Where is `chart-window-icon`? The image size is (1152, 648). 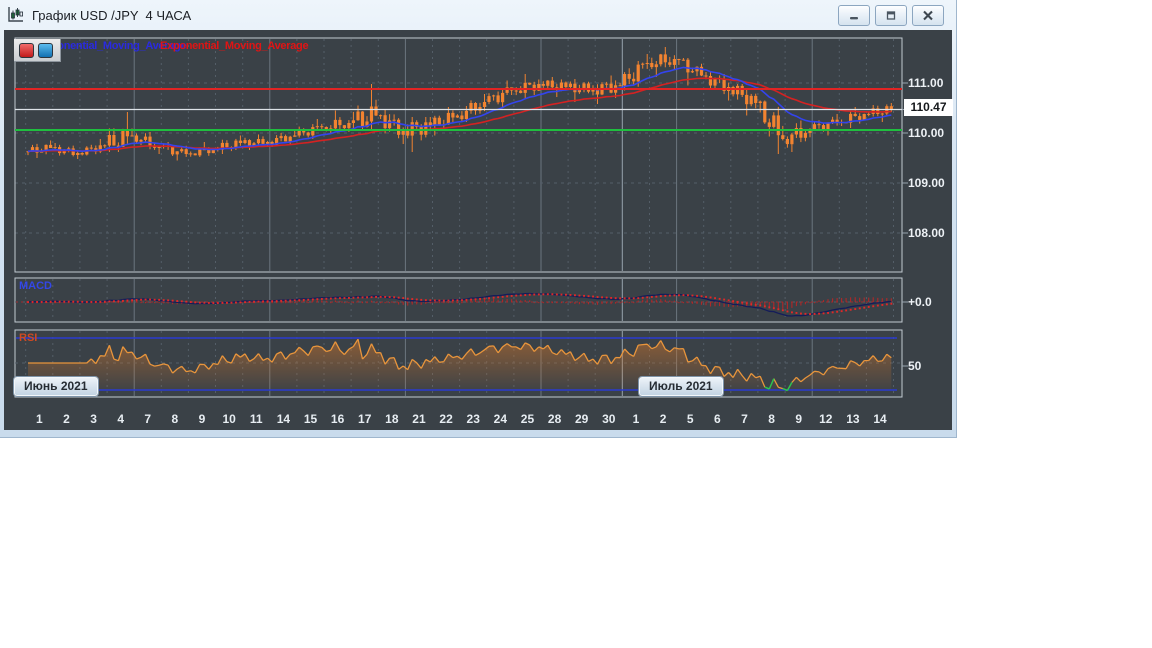 chart-window-icon is located at coordinates (16, 15).